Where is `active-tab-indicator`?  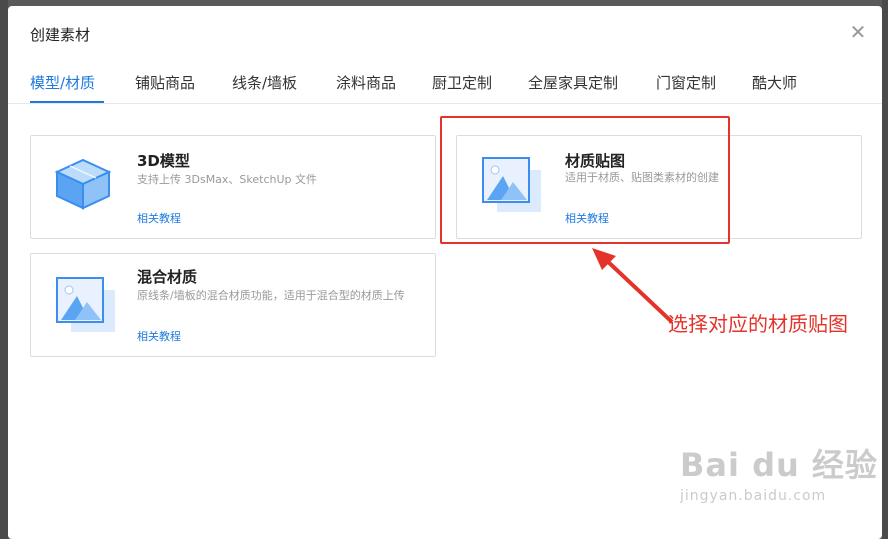
active-tab-indicator is located at coordinates (67, 102).